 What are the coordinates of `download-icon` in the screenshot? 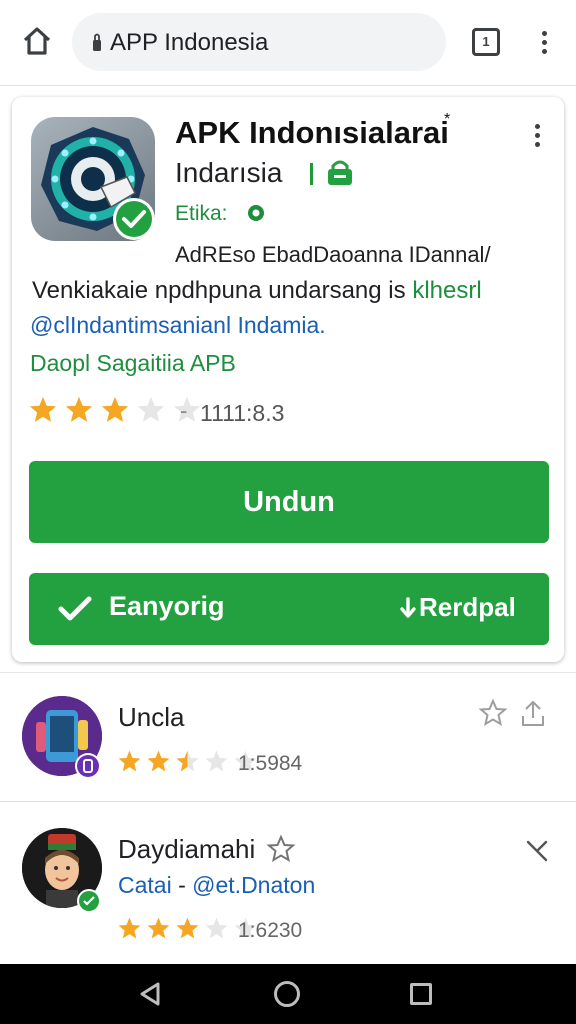 It's located at (408, 609).